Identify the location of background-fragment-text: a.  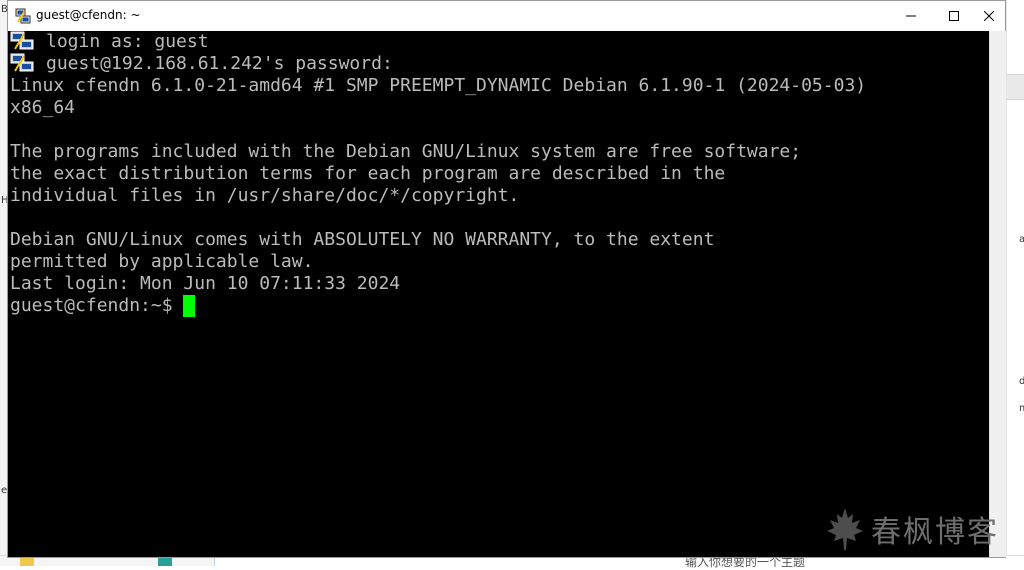
(1021, 239).